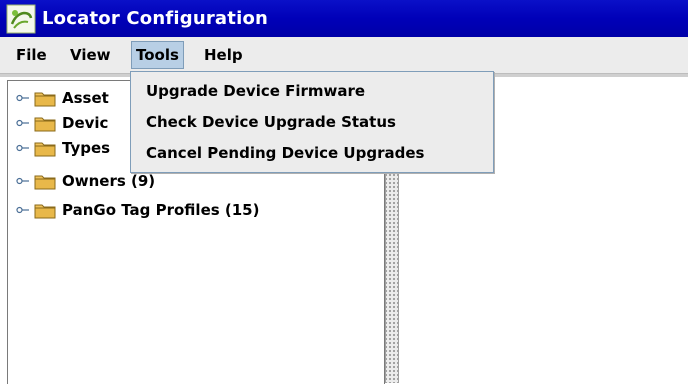  I want to click on tree-node: Types, so click(59, 148).